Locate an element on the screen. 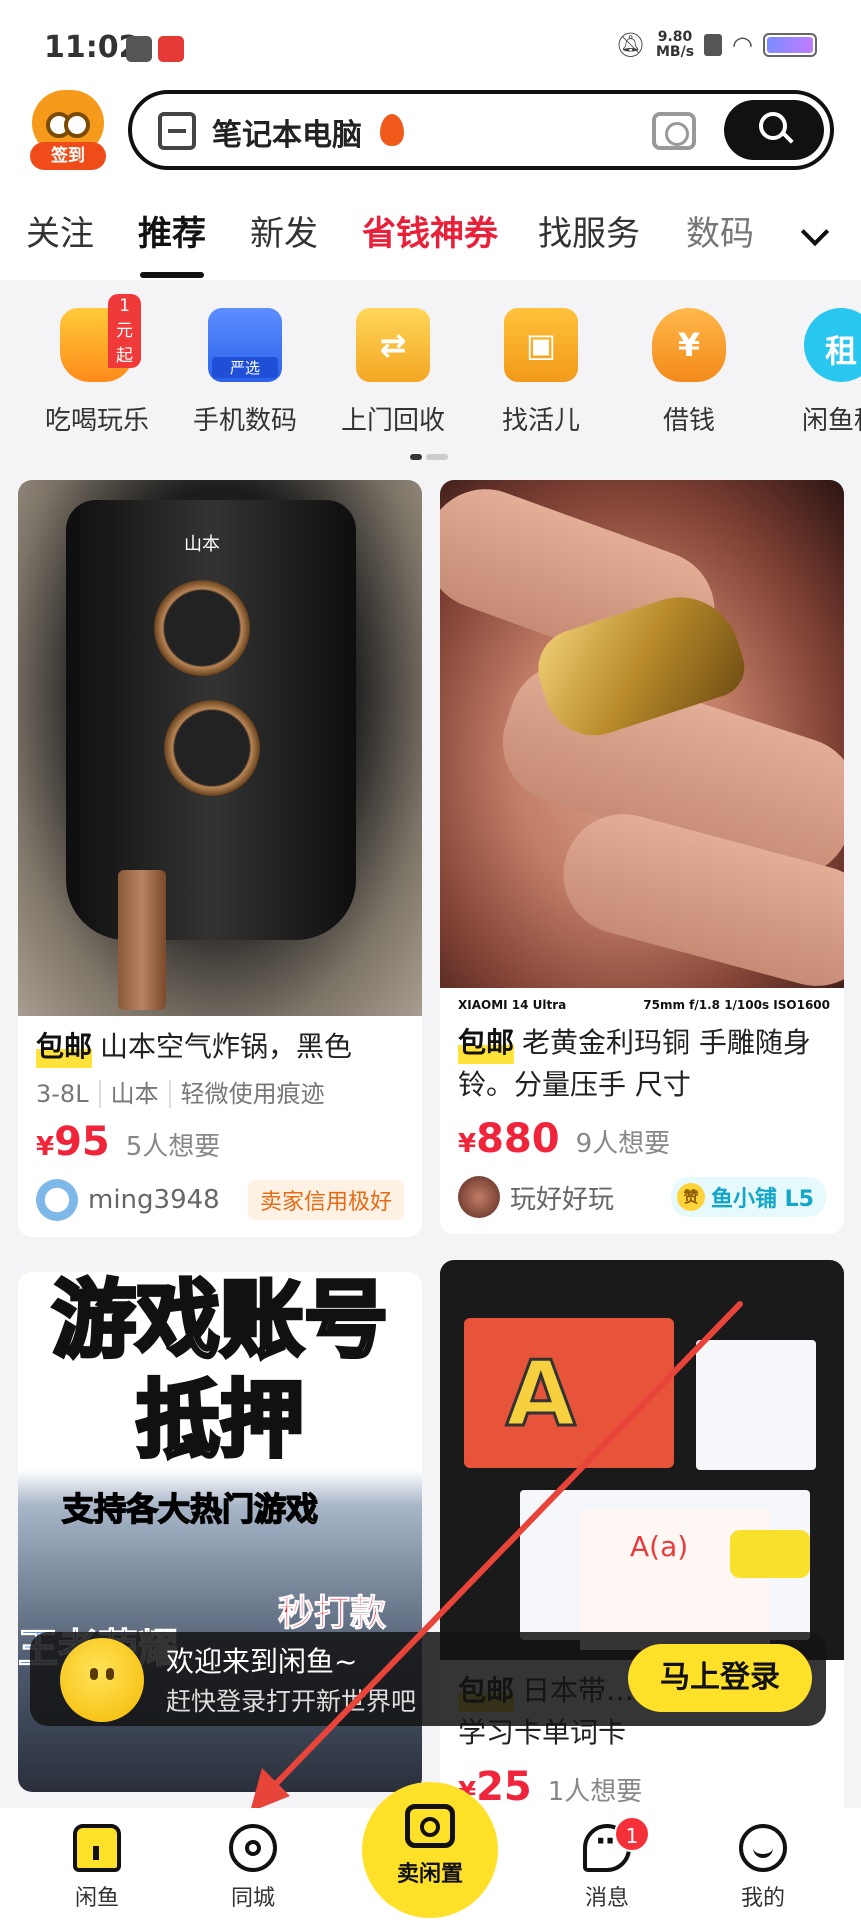  sim-icon is located at coordinates (713, 45).